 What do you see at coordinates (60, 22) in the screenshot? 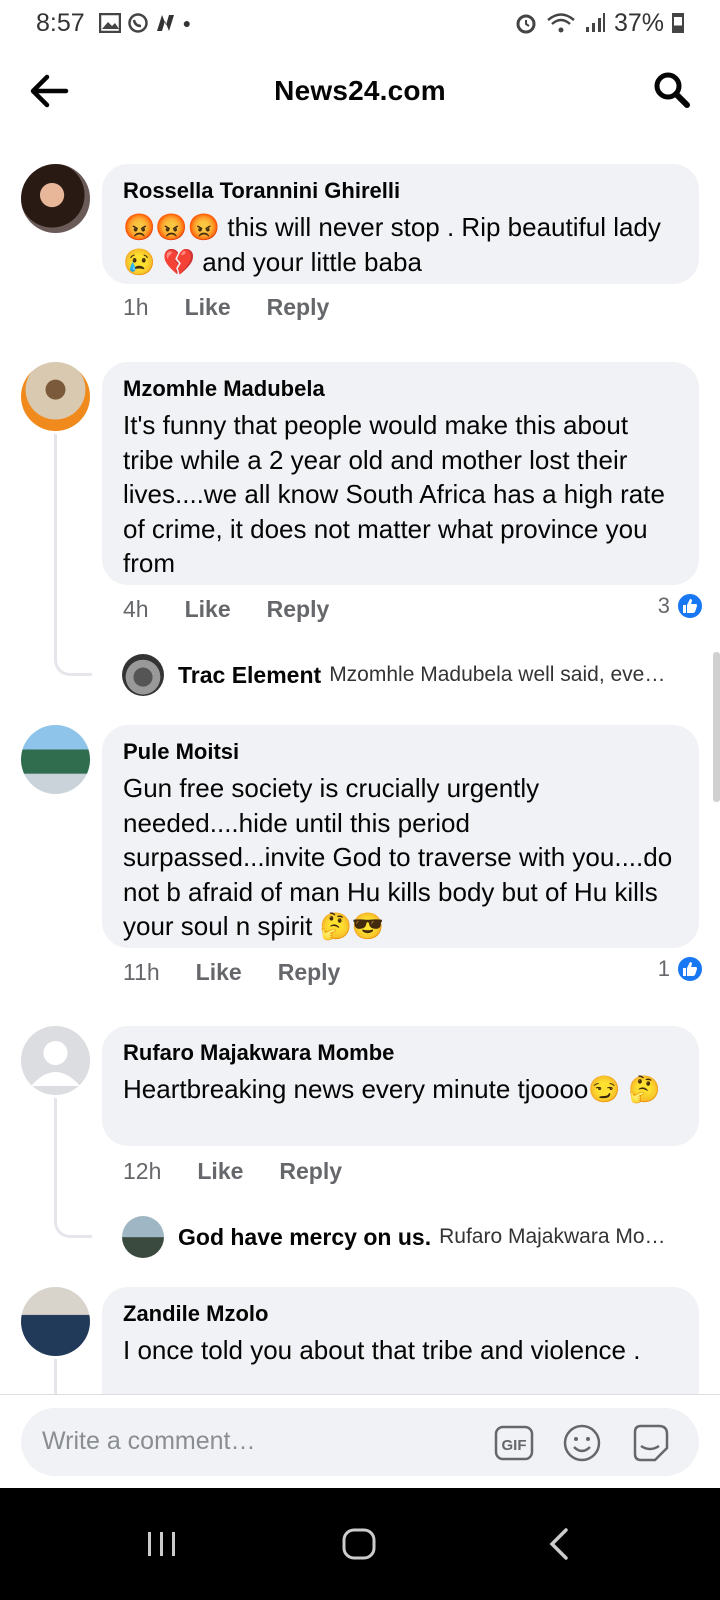
I see `status-time: 8:57` at bounding box center [60, 22].